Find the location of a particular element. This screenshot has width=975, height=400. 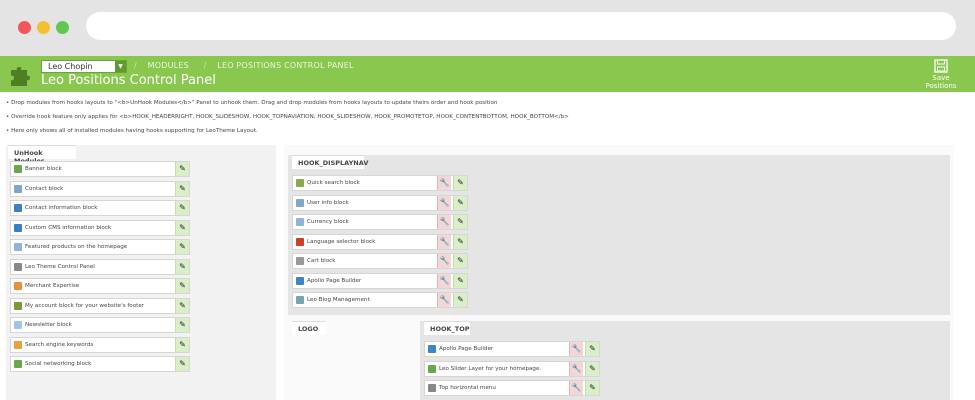

module-item: Contact block ✎ is located at coordinates (100, 188).